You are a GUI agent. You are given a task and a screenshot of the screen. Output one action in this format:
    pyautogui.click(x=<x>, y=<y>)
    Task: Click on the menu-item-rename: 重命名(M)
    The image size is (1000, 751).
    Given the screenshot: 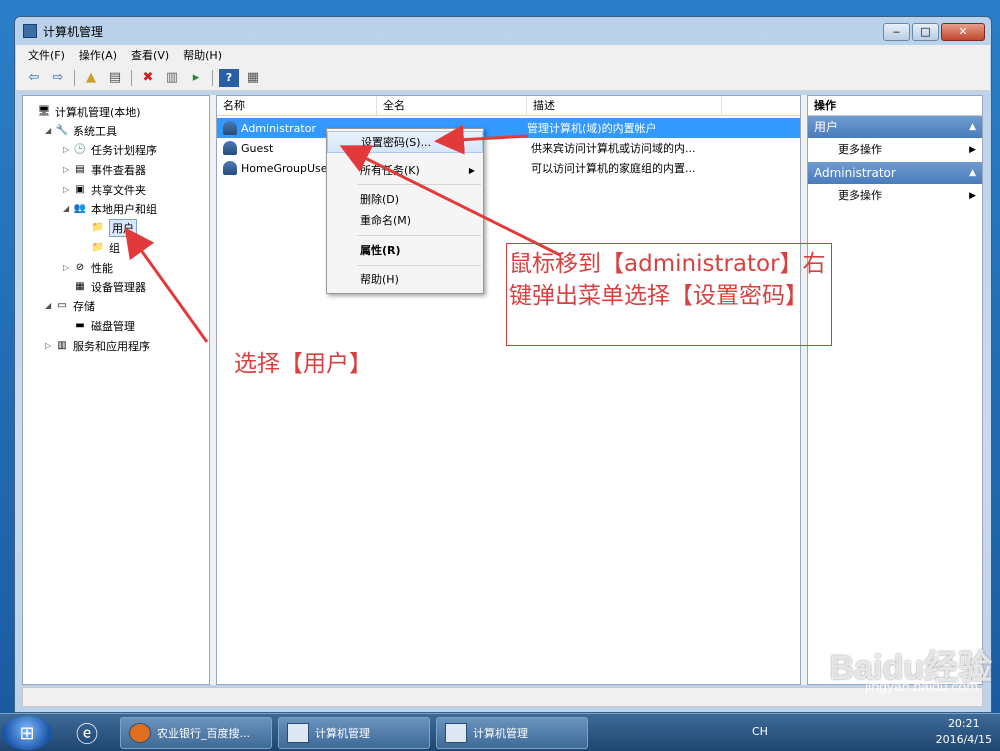 What is the action you would take?
    pyautogui.click(x=405, y=221)
    